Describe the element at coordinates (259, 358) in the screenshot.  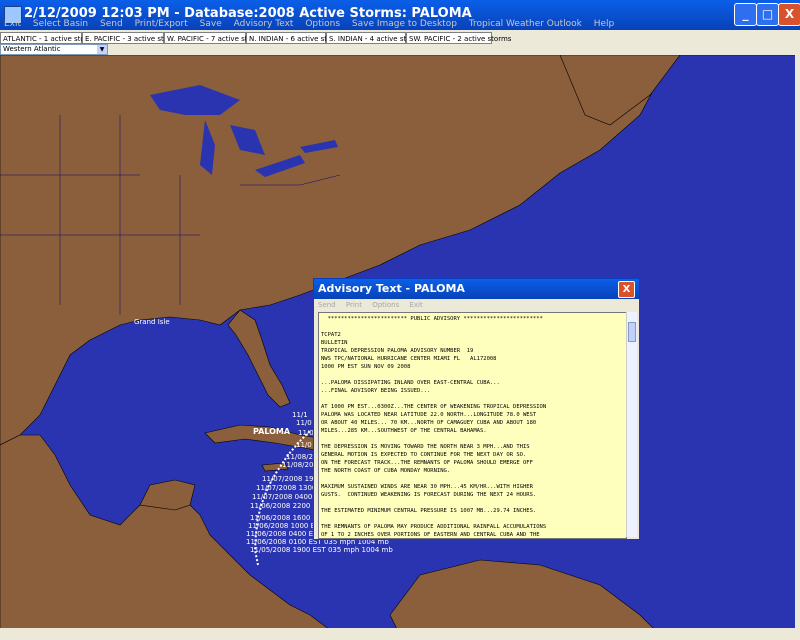
I see `florida-land` at that location.